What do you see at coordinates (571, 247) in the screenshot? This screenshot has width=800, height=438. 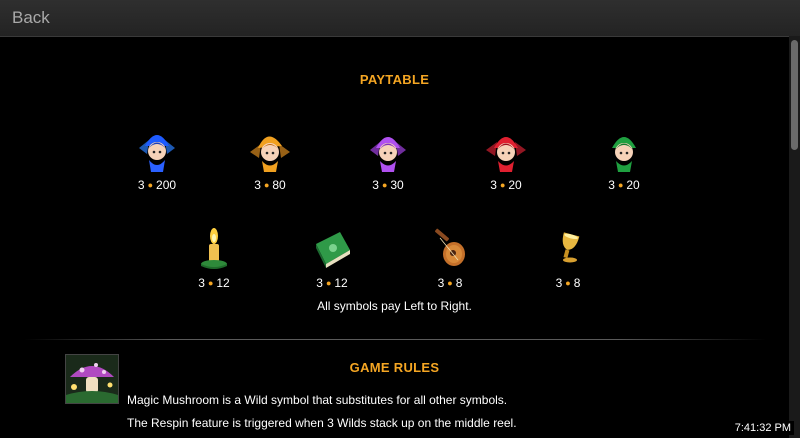 I see `goblet-icon` at bounding box center [571, 247].